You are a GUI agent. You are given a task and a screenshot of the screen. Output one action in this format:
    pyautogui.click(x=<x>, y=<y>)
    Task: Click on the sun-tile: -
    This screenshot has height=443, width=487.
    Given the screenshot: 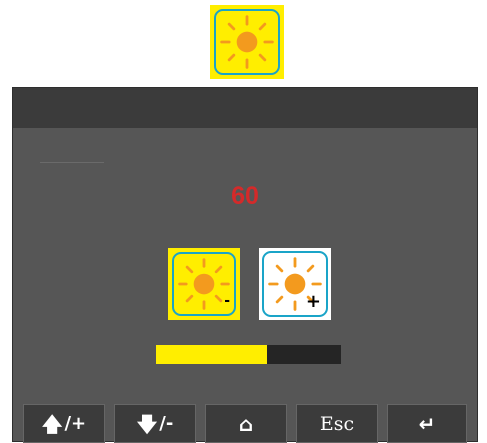 What is the action you would take?
    pyautogui.click(x=204, y=284)
    